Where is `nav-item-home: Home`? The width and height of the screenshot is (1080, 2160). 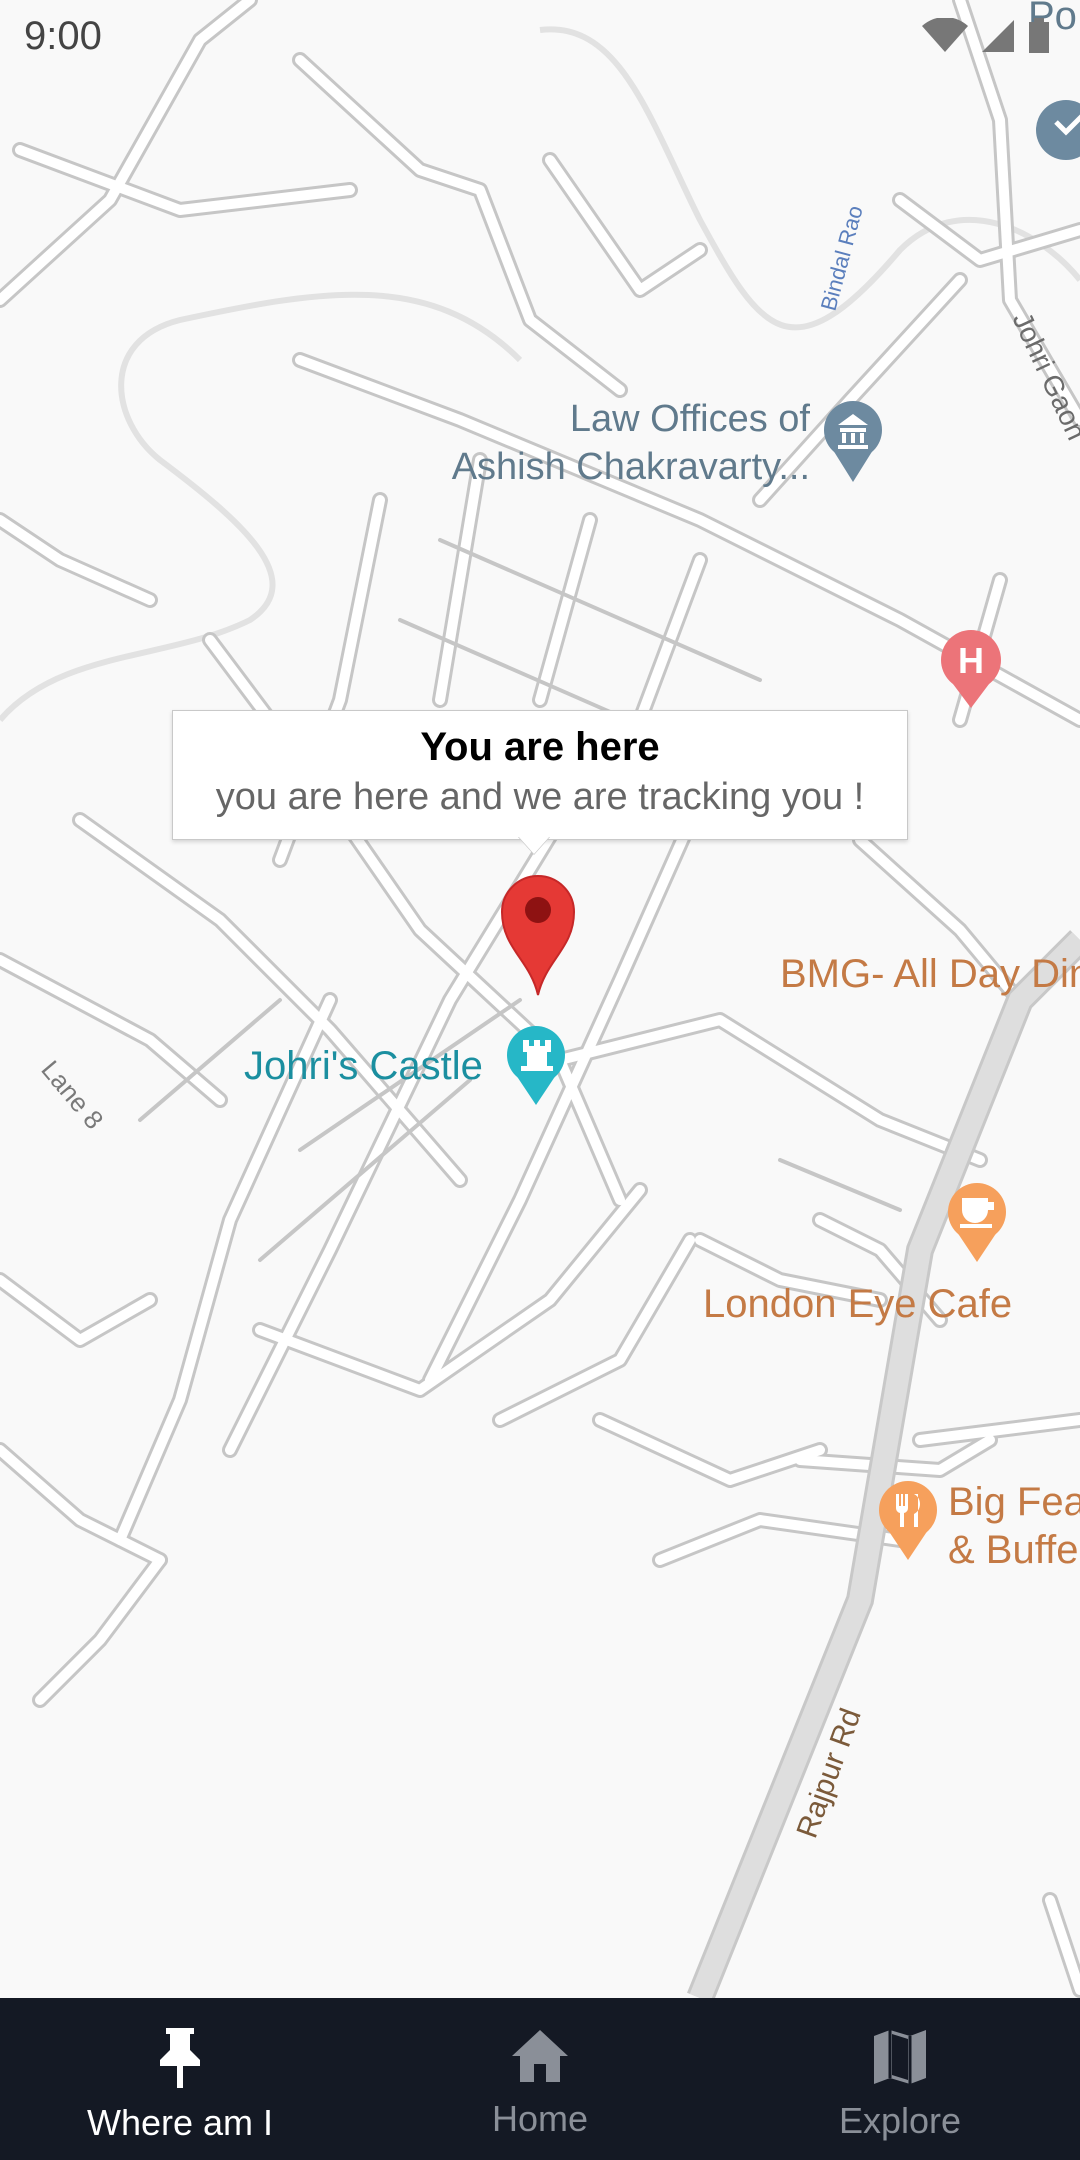 nav-item-home: Home is located at coordinates (540, 2079).